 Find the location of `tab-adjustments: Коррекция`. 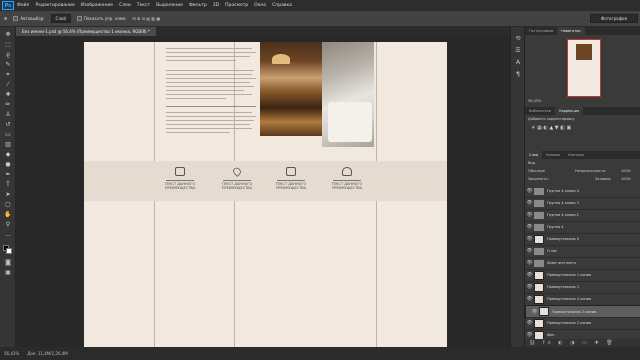

tab-adjustments: Коррекция is located at coordinates (569, 111).